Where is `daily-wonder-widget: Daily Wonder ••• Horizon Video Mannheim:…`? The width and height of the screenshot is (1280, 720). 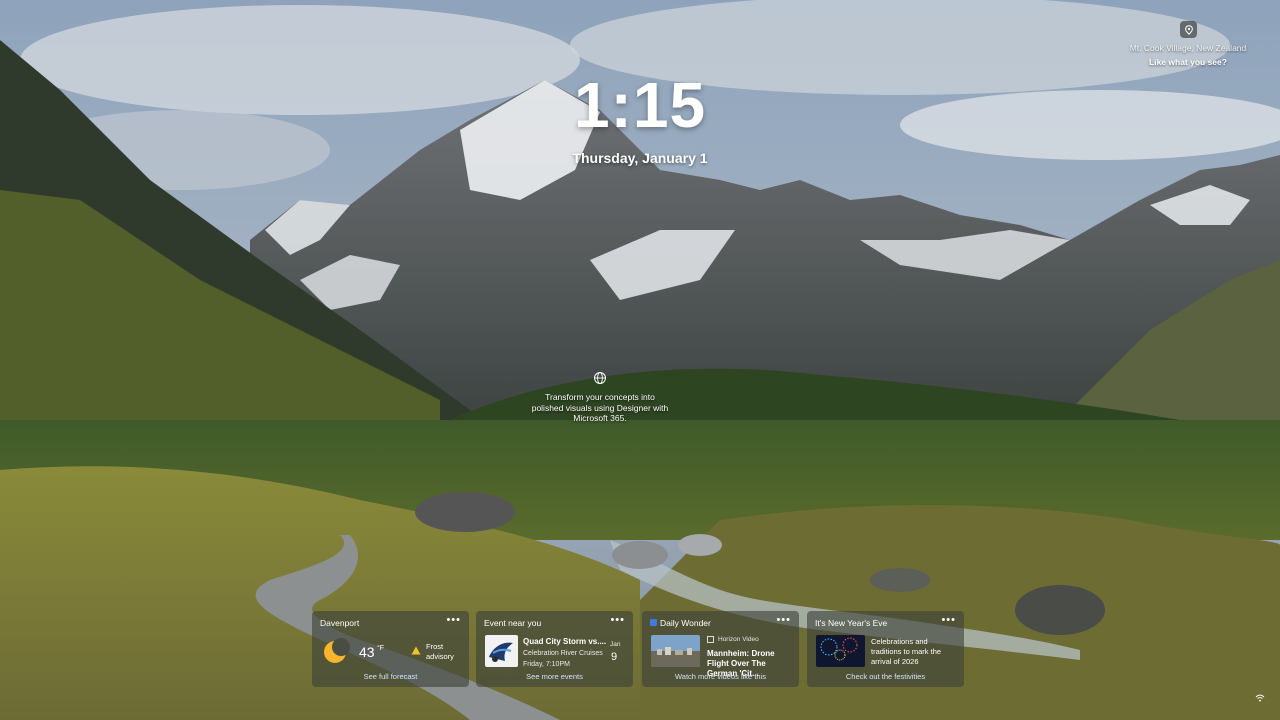
daily-wonder-widget: Daily Wonder ••• Horizon Video Mannheim:… is located at coordinates (720, 649).